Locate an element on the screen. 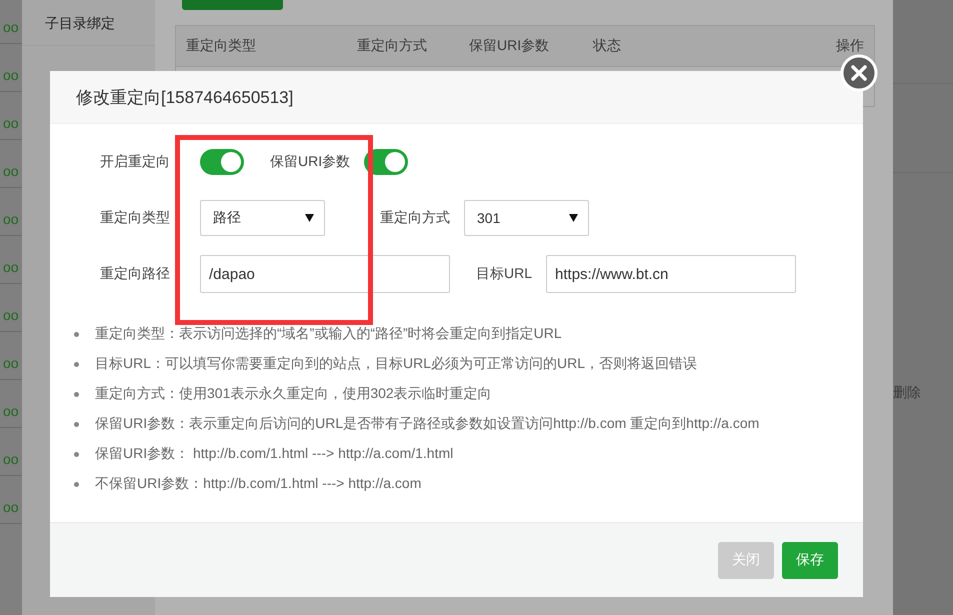 Image resolution: width=953 pixels, height=615 pixels. field-label: 重定向类型 is located at coordinates (135, 218).